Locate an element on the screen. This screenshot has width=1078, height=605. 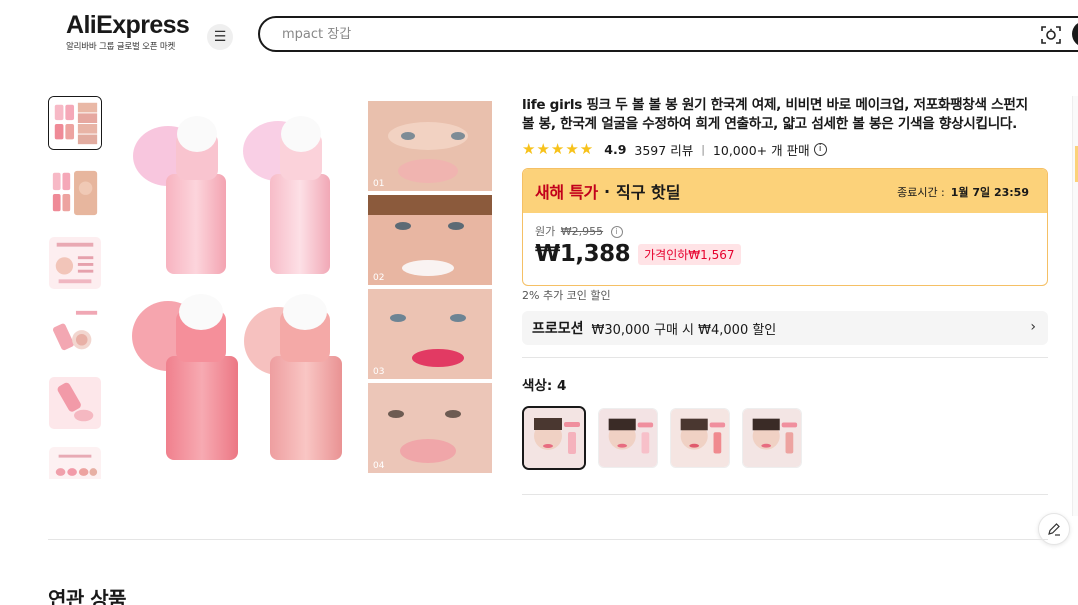
pencil-icon is located at coordinates (1054, 529).